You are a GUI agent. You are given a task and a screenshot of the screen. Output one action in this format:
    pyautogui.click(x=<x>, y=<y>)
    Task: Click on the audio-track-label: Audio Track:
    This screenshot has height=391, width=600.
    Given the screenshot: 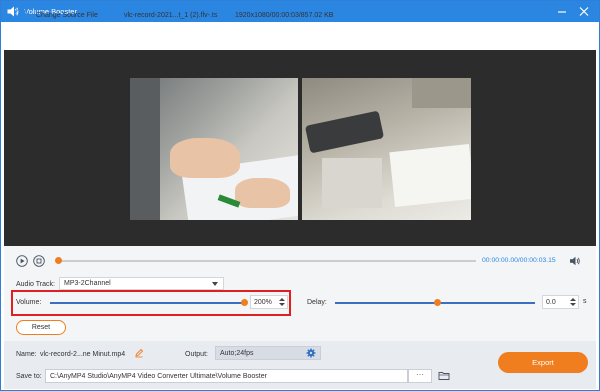 What is the action you would take?
    pyautogui.click(x=35, y=284)
    